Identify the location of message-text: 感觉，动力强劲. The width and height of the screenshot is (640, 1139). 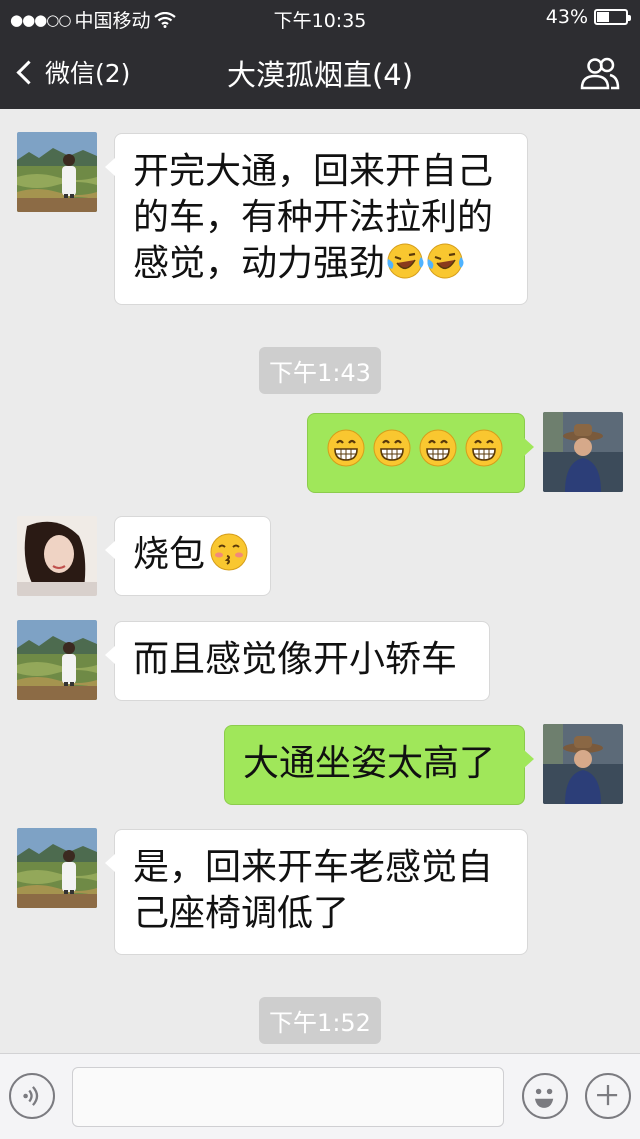
(321, 264).